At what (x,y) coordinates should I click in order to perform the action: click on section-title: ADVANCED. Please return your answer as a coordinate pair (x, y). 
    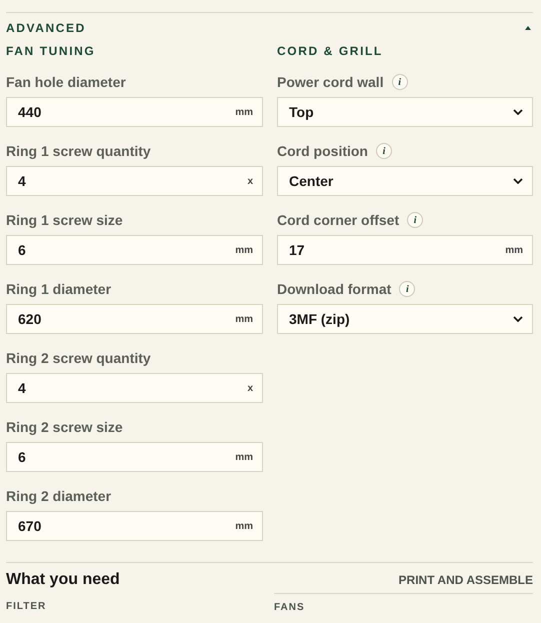
    Looking at the image, I should click on (46, 28).